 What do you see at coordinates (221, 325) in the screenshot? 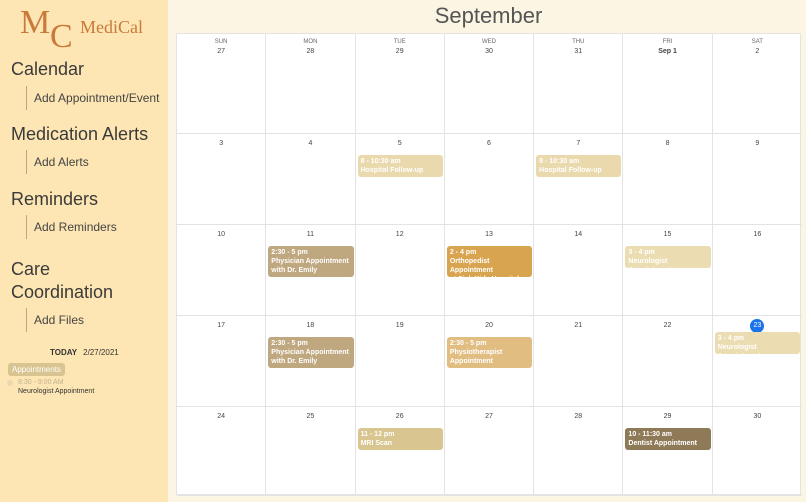
I see `day-number: 17` at bounding box center [221, 325].